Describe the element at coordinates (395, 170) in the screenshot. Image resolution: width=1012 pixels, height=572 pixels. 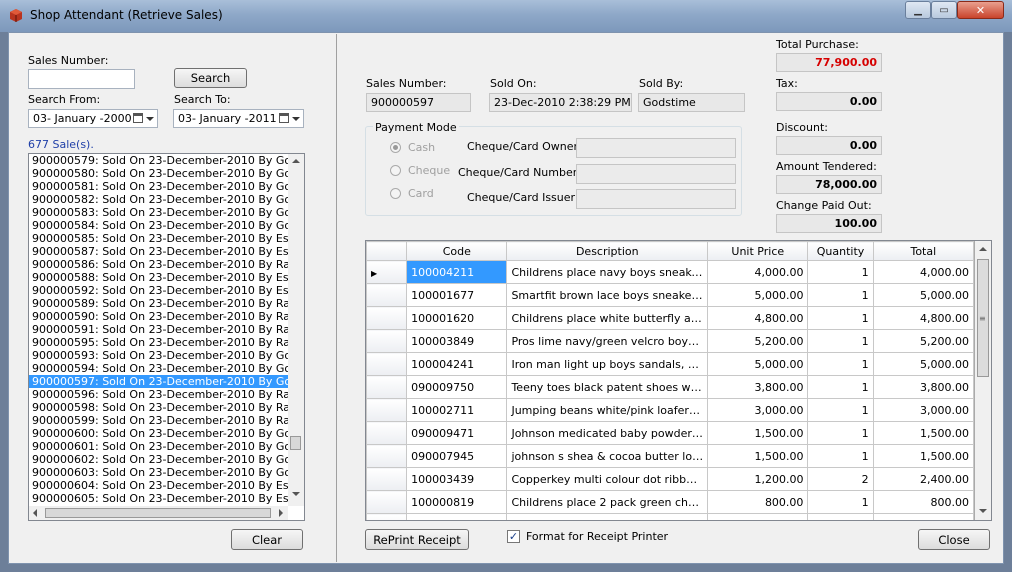
I see `cheque-radio` at that location.